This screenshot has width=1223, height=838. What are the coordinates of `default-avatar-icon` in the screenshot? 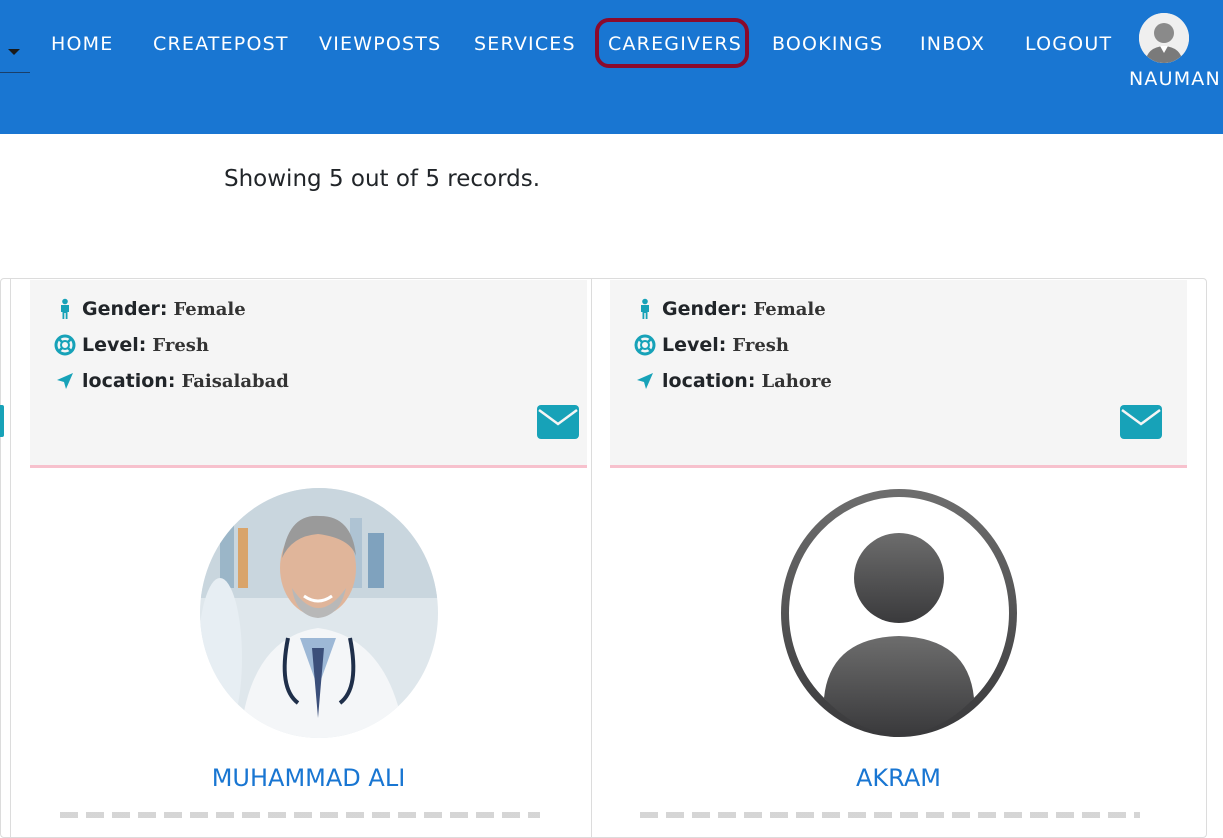 It's located at (899, 613).